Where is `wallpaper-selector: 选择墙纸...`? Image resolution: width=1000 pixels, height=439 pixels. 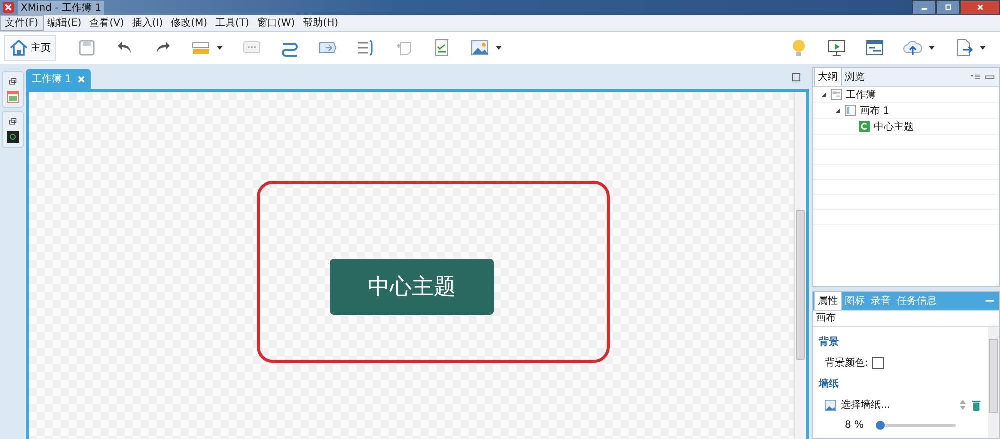
wallpaper-selector: 选择墙纸... is located at coordinates (898, 405).